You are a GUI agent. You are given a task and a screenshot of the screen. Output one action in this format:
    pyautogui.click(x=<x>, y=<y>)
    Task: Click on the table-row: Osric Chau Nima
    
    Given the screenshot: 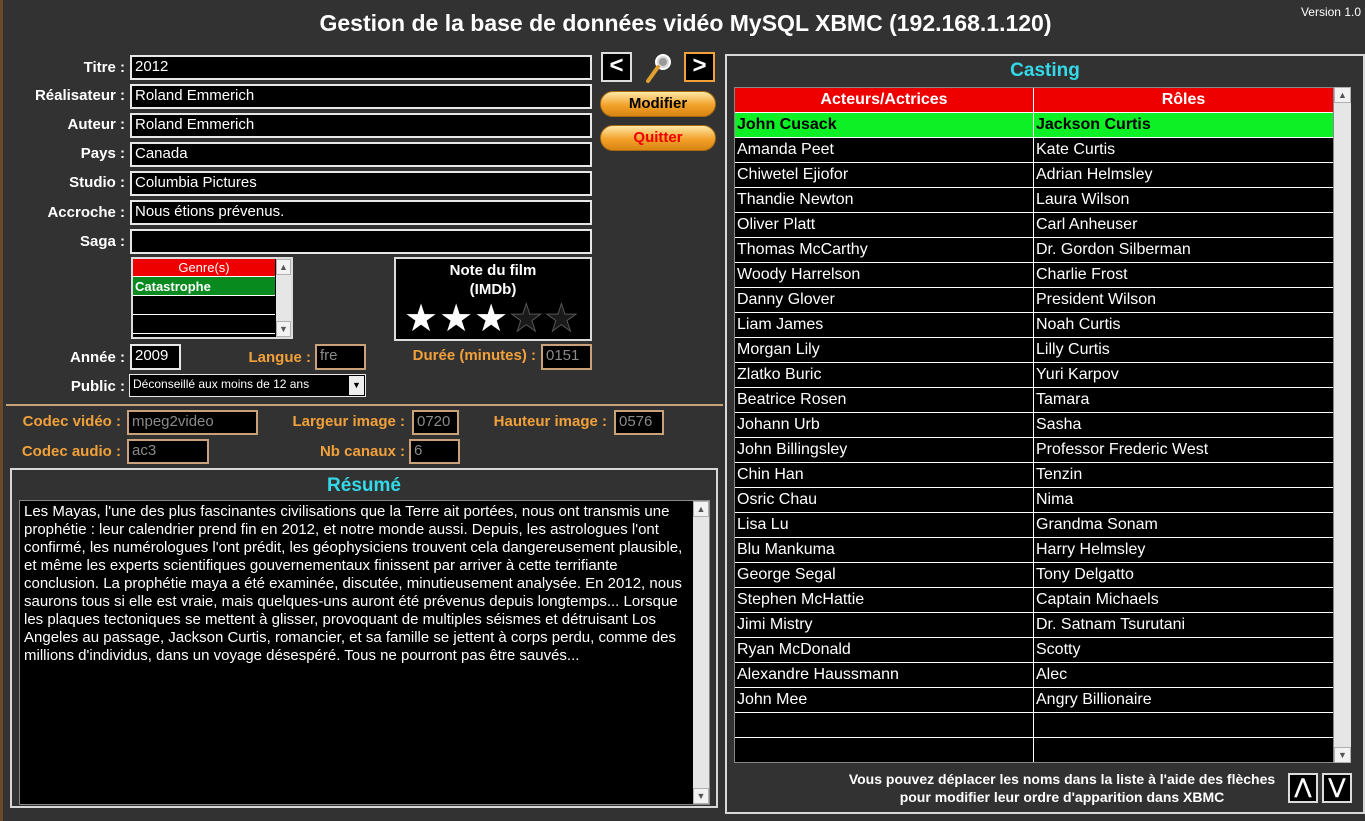 What is the action you would take?
    pyautogui.click(x=1034, y=500)
    